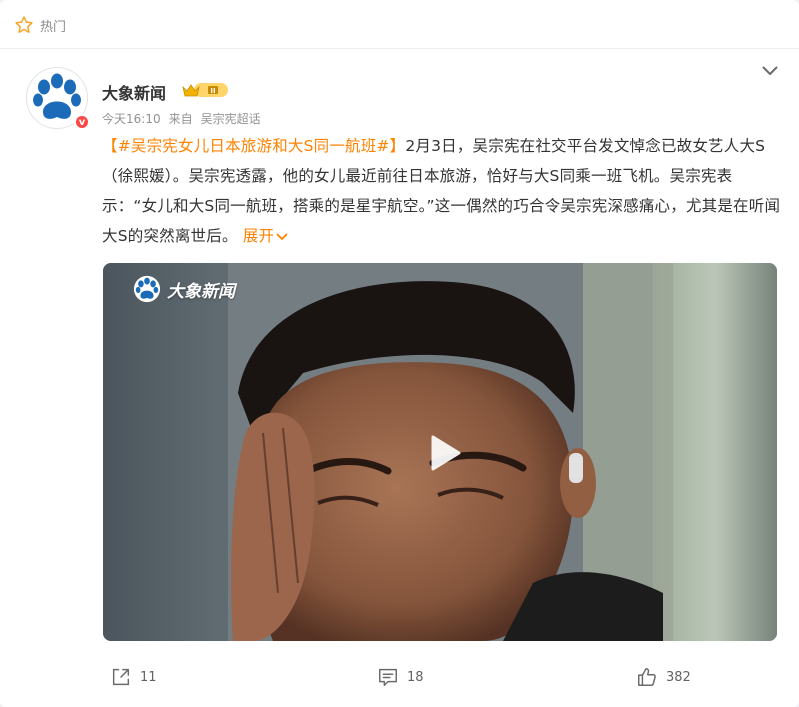  I want to click on share-button: 11, so click(133, 677).